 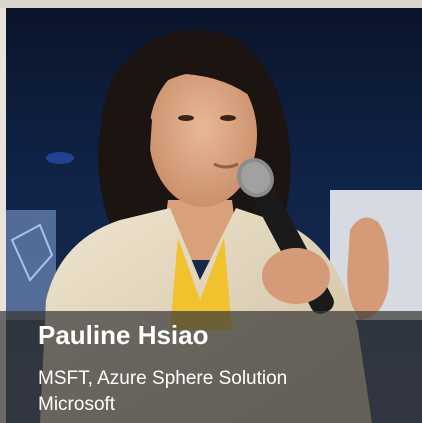 I want to click on speaker-title: MSFT, Azure Sphere Solution, so click(x=163, y=378).